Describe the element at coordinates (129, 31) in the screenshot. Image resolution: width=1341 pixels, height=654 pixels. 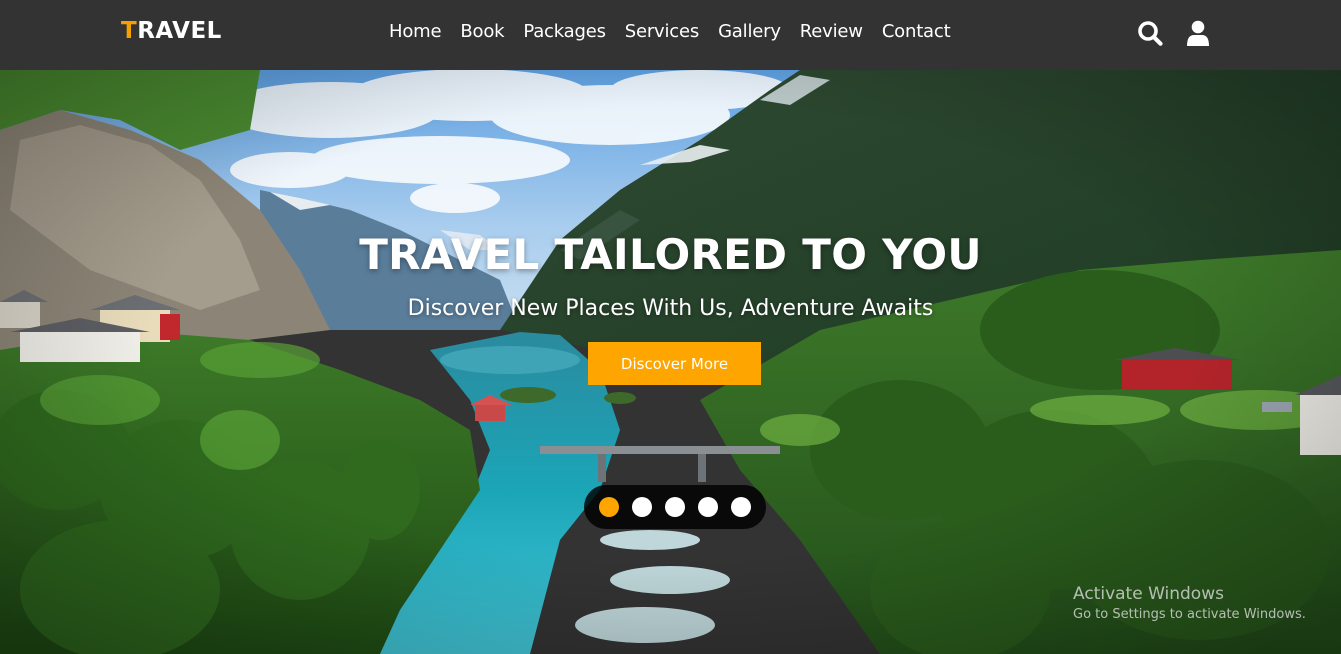
I see `brand-logo-accent: T` at that location.